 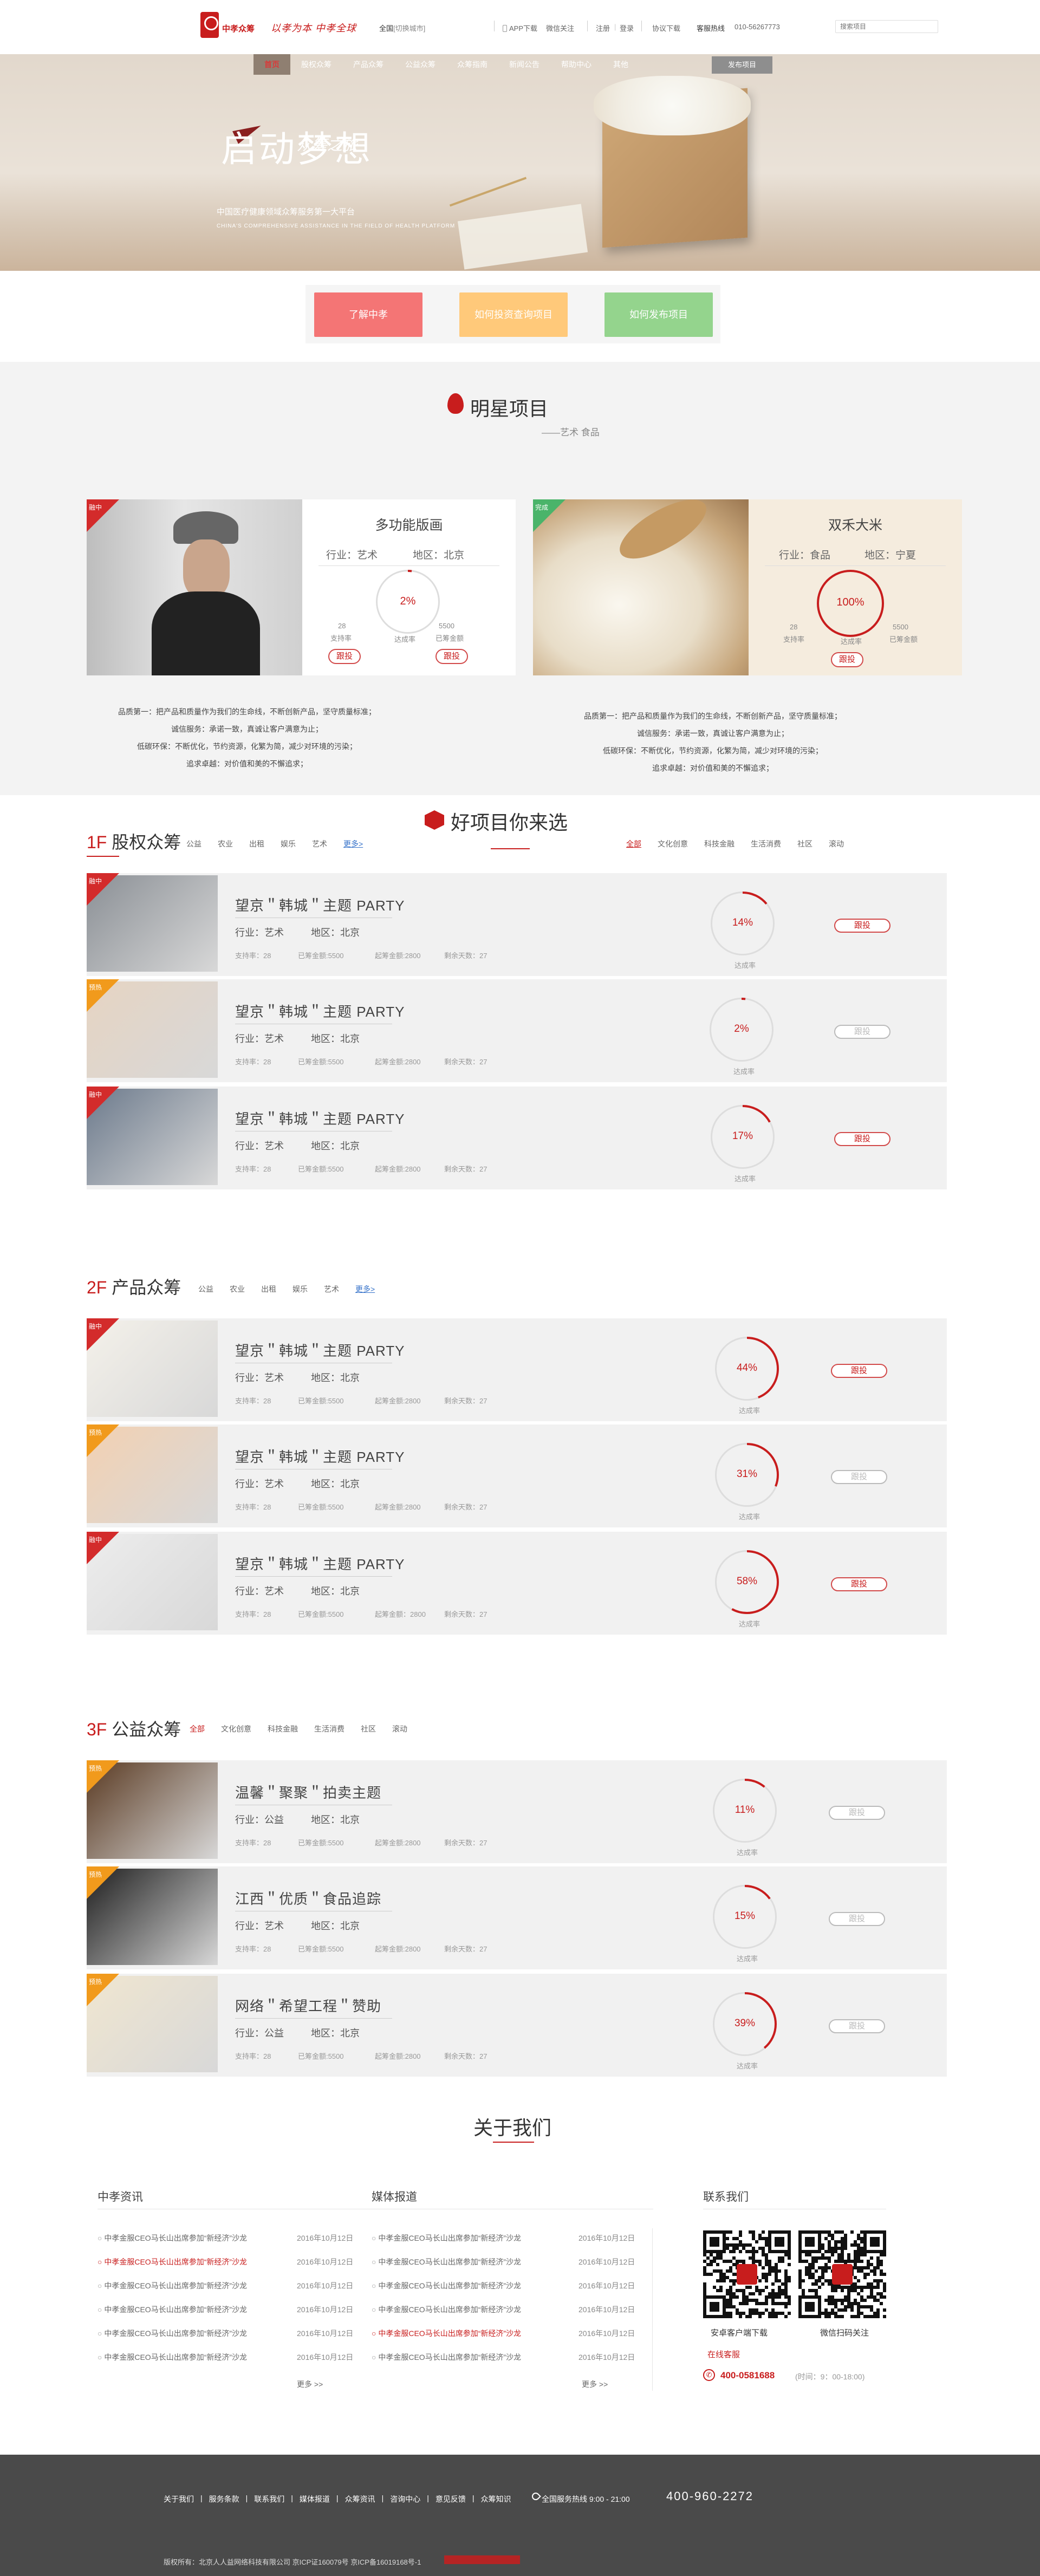 What do you see at coordinates (409, 524) in the screenshot?
I see `project-name: 多功能版画` at bounding box center [409, 524].